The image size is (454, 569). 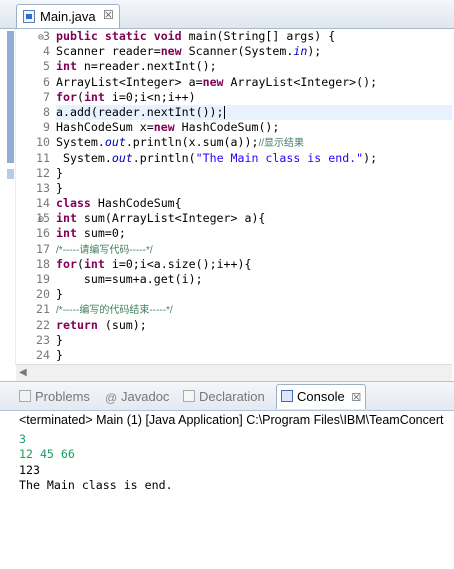 I want to click on line-number: 12, so click(x=43, y=172).